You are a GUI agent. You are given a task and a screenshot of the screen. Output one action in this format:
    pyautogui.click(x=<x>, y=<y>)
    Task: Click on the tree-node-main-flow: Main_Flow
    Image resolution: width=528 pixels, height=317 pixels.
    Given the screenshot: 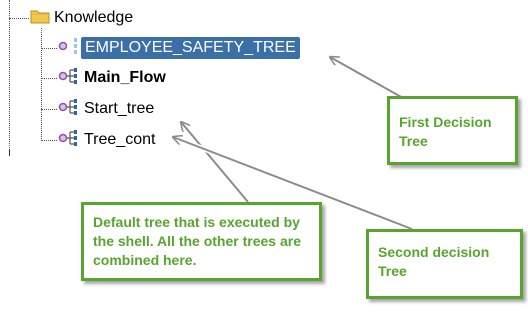 What is the action you would take?
    pyautogui.click(x=114, y=78)
    